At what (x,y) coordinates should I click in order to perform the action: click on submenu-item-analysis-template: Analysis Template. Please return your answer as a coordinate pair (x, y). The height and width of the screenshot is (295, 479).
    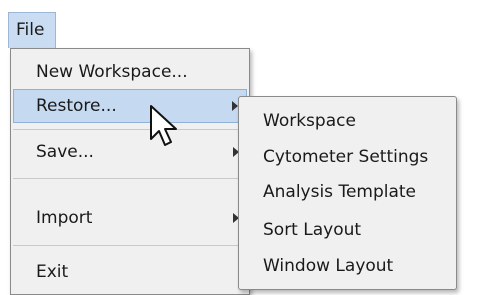
    Looking at the image, I should click on (339, 192).